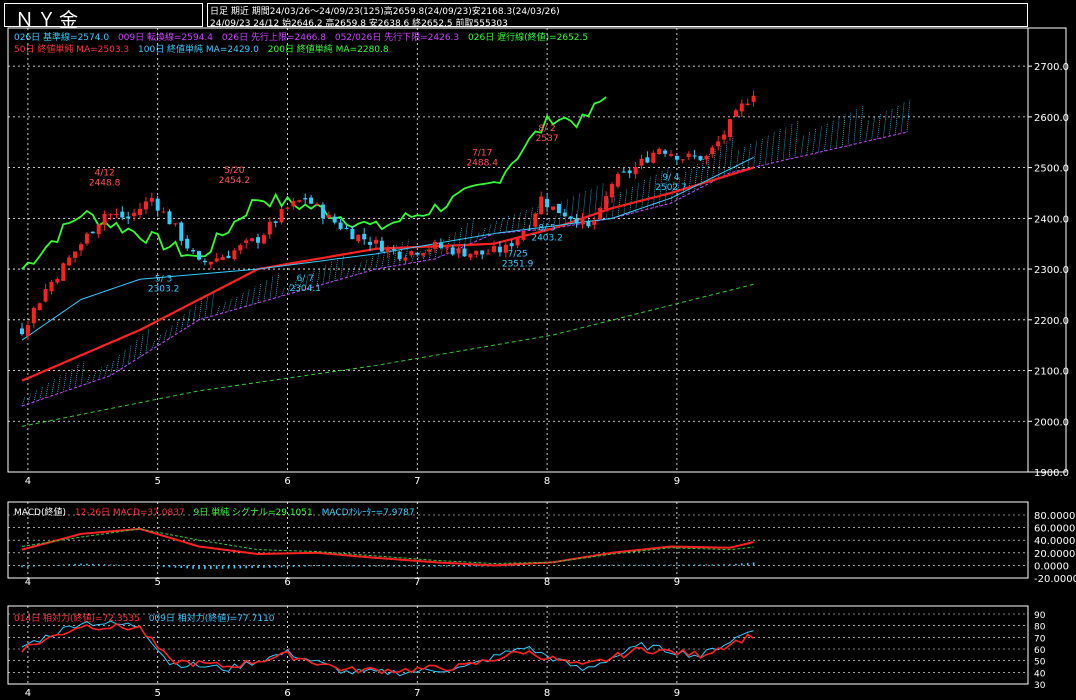  I want to click on annotation-date: 9/ 4, so click(671, 178).